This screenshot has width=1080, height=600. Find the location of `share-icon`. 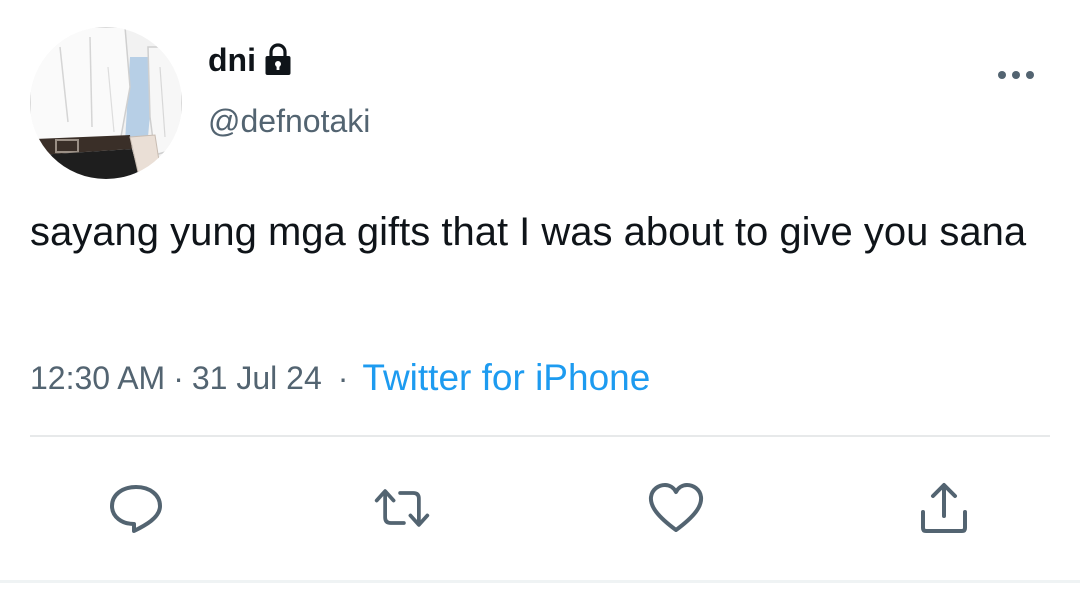

share-icon is located at coordinates (944, 508).